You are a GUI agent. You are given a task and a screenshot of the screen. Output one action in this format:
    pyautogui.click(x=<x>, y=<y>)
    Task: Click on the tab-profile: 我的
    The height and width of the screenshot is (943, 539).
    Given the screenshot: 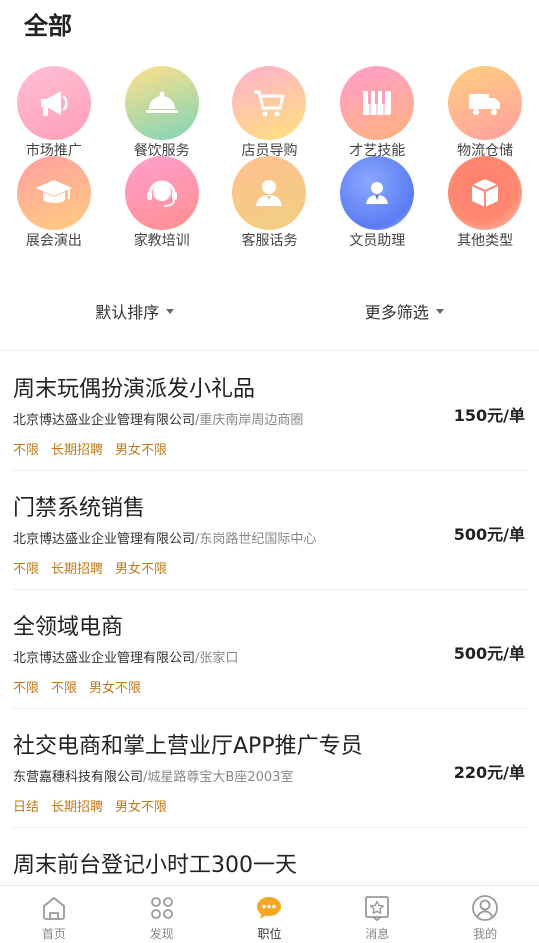 What is the action you would take?
    pyautogui.click(x=485, y=914)
    